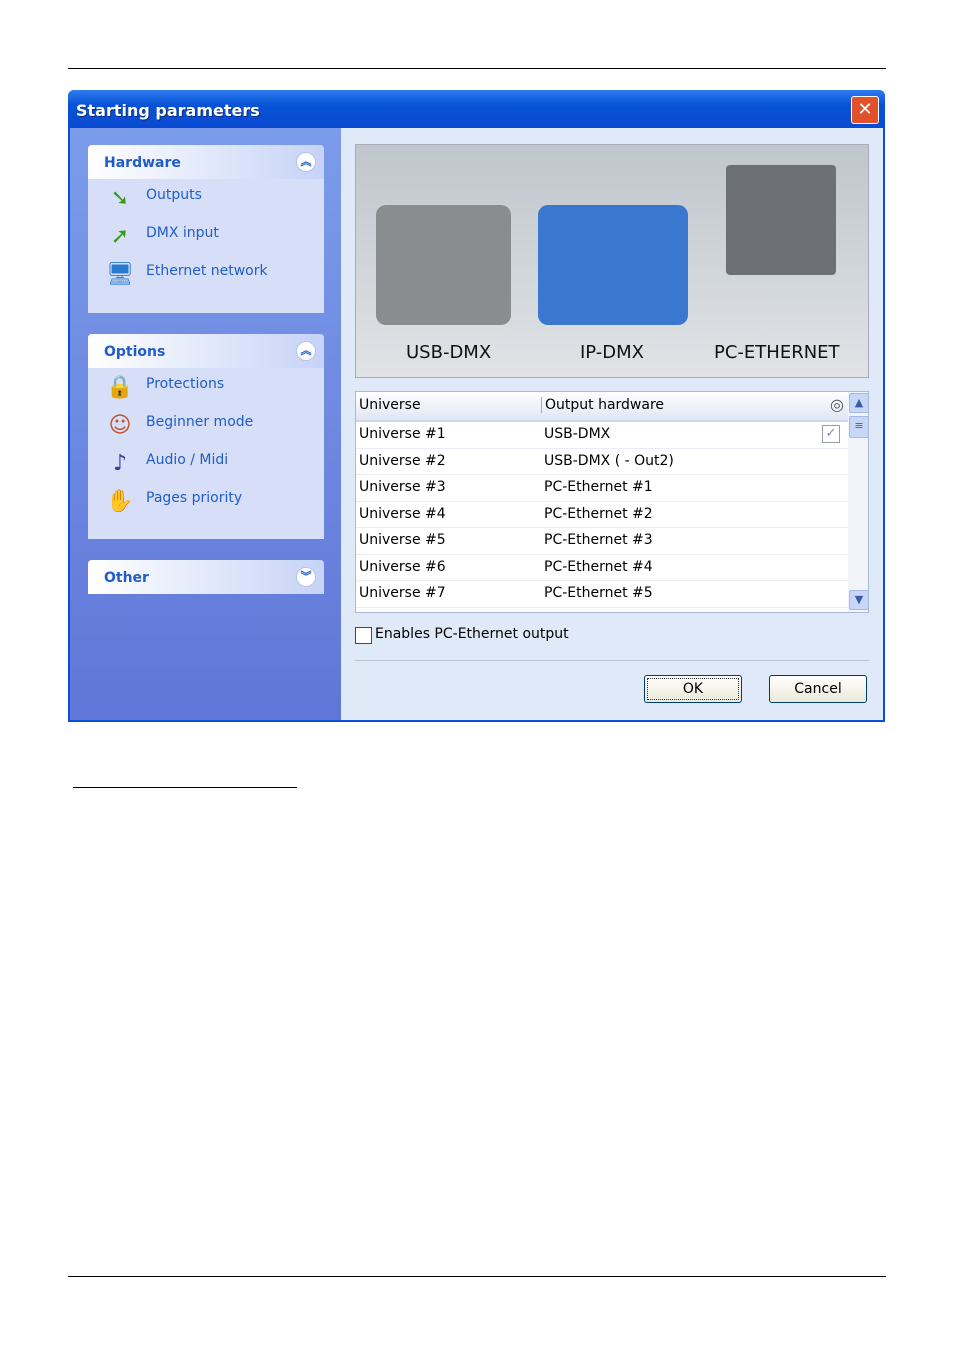  What do you see at coordinates (182, 233) in the screenshot?
I see `item-label: DMX input` at bounding box center [182, 233].